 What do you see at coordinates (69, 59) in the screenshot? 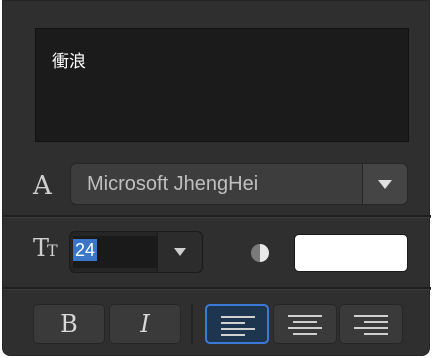
I see `text-content: 衝浪` at bounding box center [69, 59].